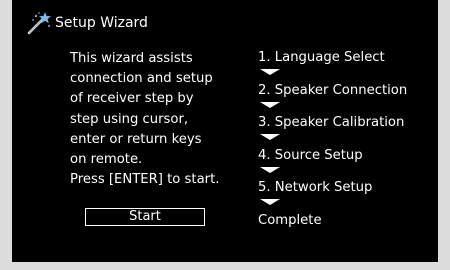  Describe the element at coordinates (39, 23) in the screenshot. I see `magic-wand-icon` at that location.